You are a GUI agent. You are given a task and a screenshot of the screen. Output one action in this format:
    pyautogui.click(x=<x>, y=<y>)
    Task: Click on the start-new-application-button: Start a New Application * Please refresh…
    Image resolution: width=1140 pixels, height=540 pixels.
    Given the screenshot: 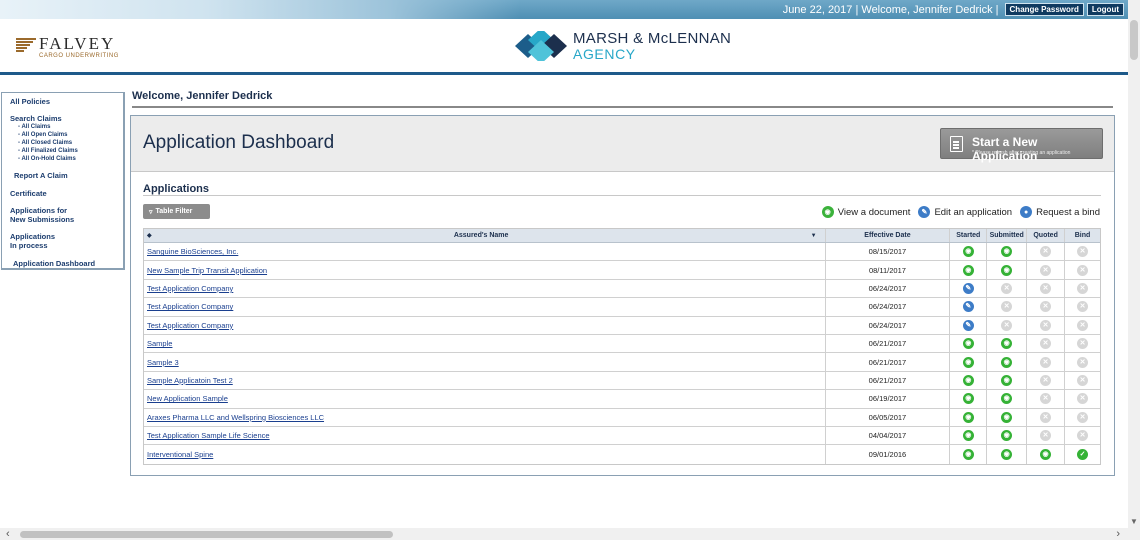 What is the action you would take?
    pyautogui.click(x=1021, y=145)
    